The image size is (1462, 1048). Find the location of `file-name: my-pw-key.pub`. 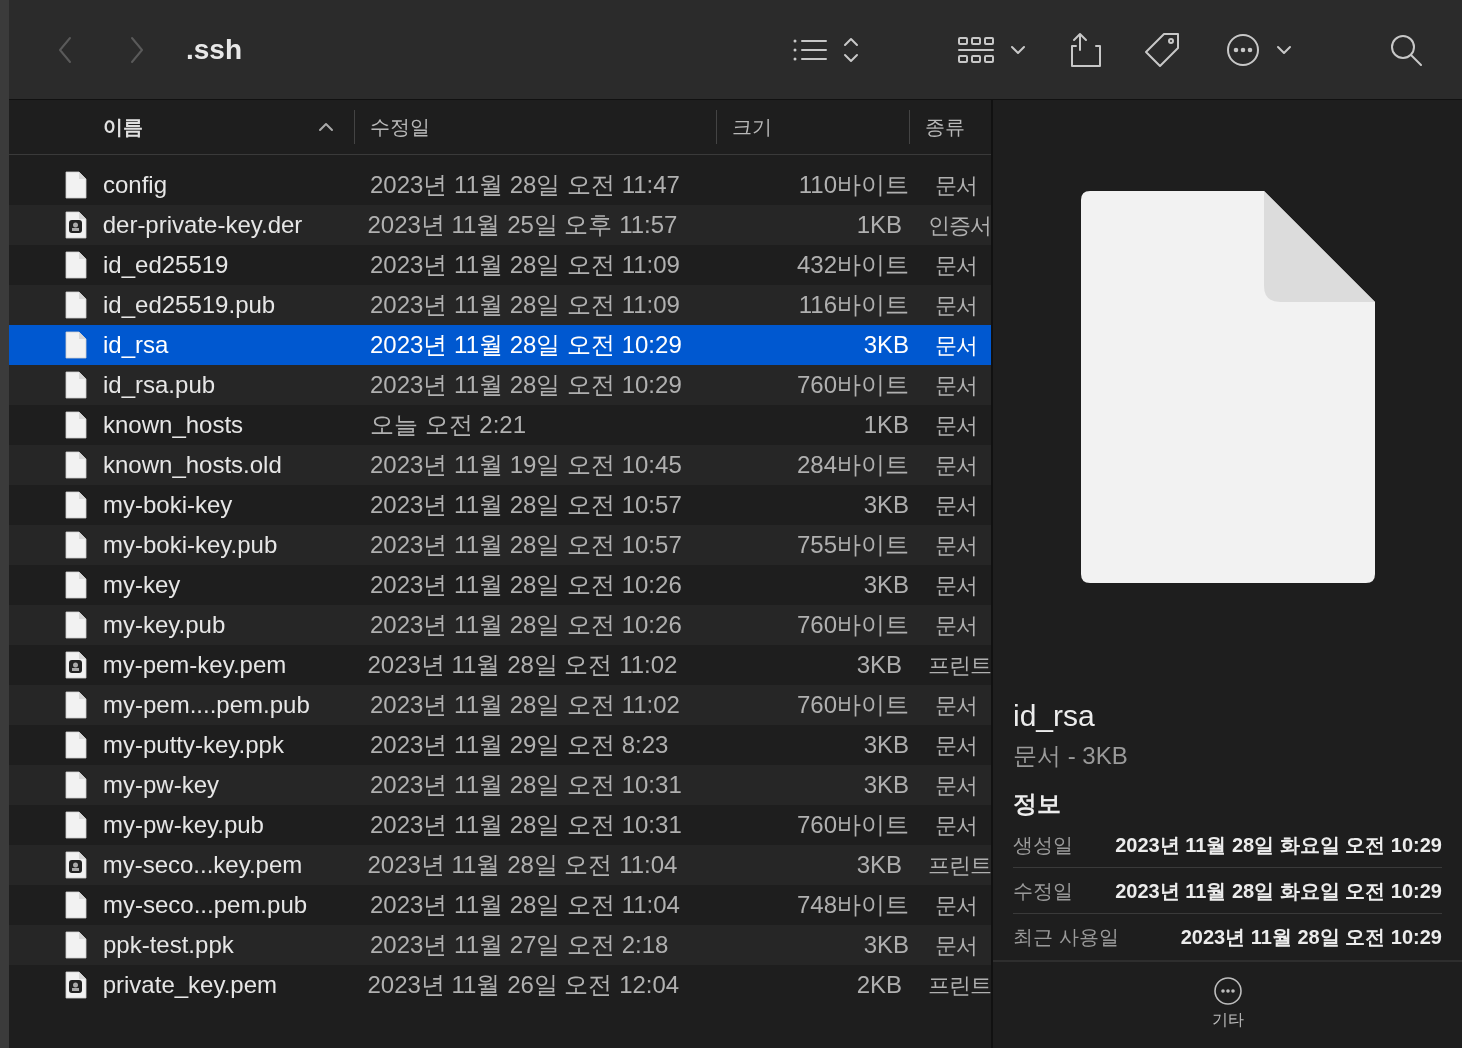

file-name: my-pw-key.pub is located at coordinates (184, 825).